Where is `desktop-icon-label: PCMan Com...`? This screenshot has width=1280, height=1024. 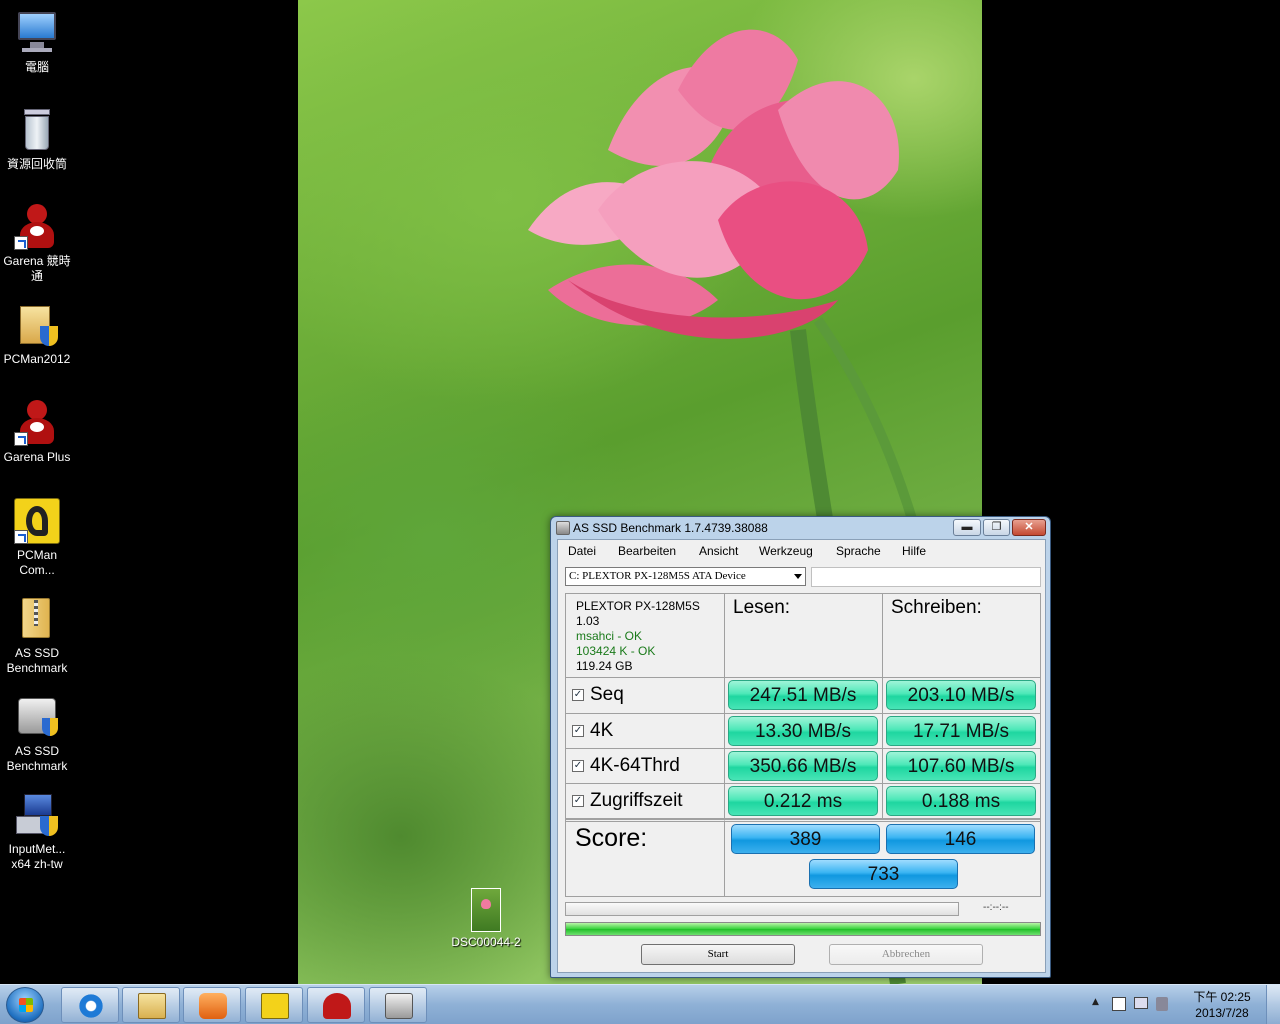 desktop-icon-label: PCMan Com... is located at coordinates (36, 562).